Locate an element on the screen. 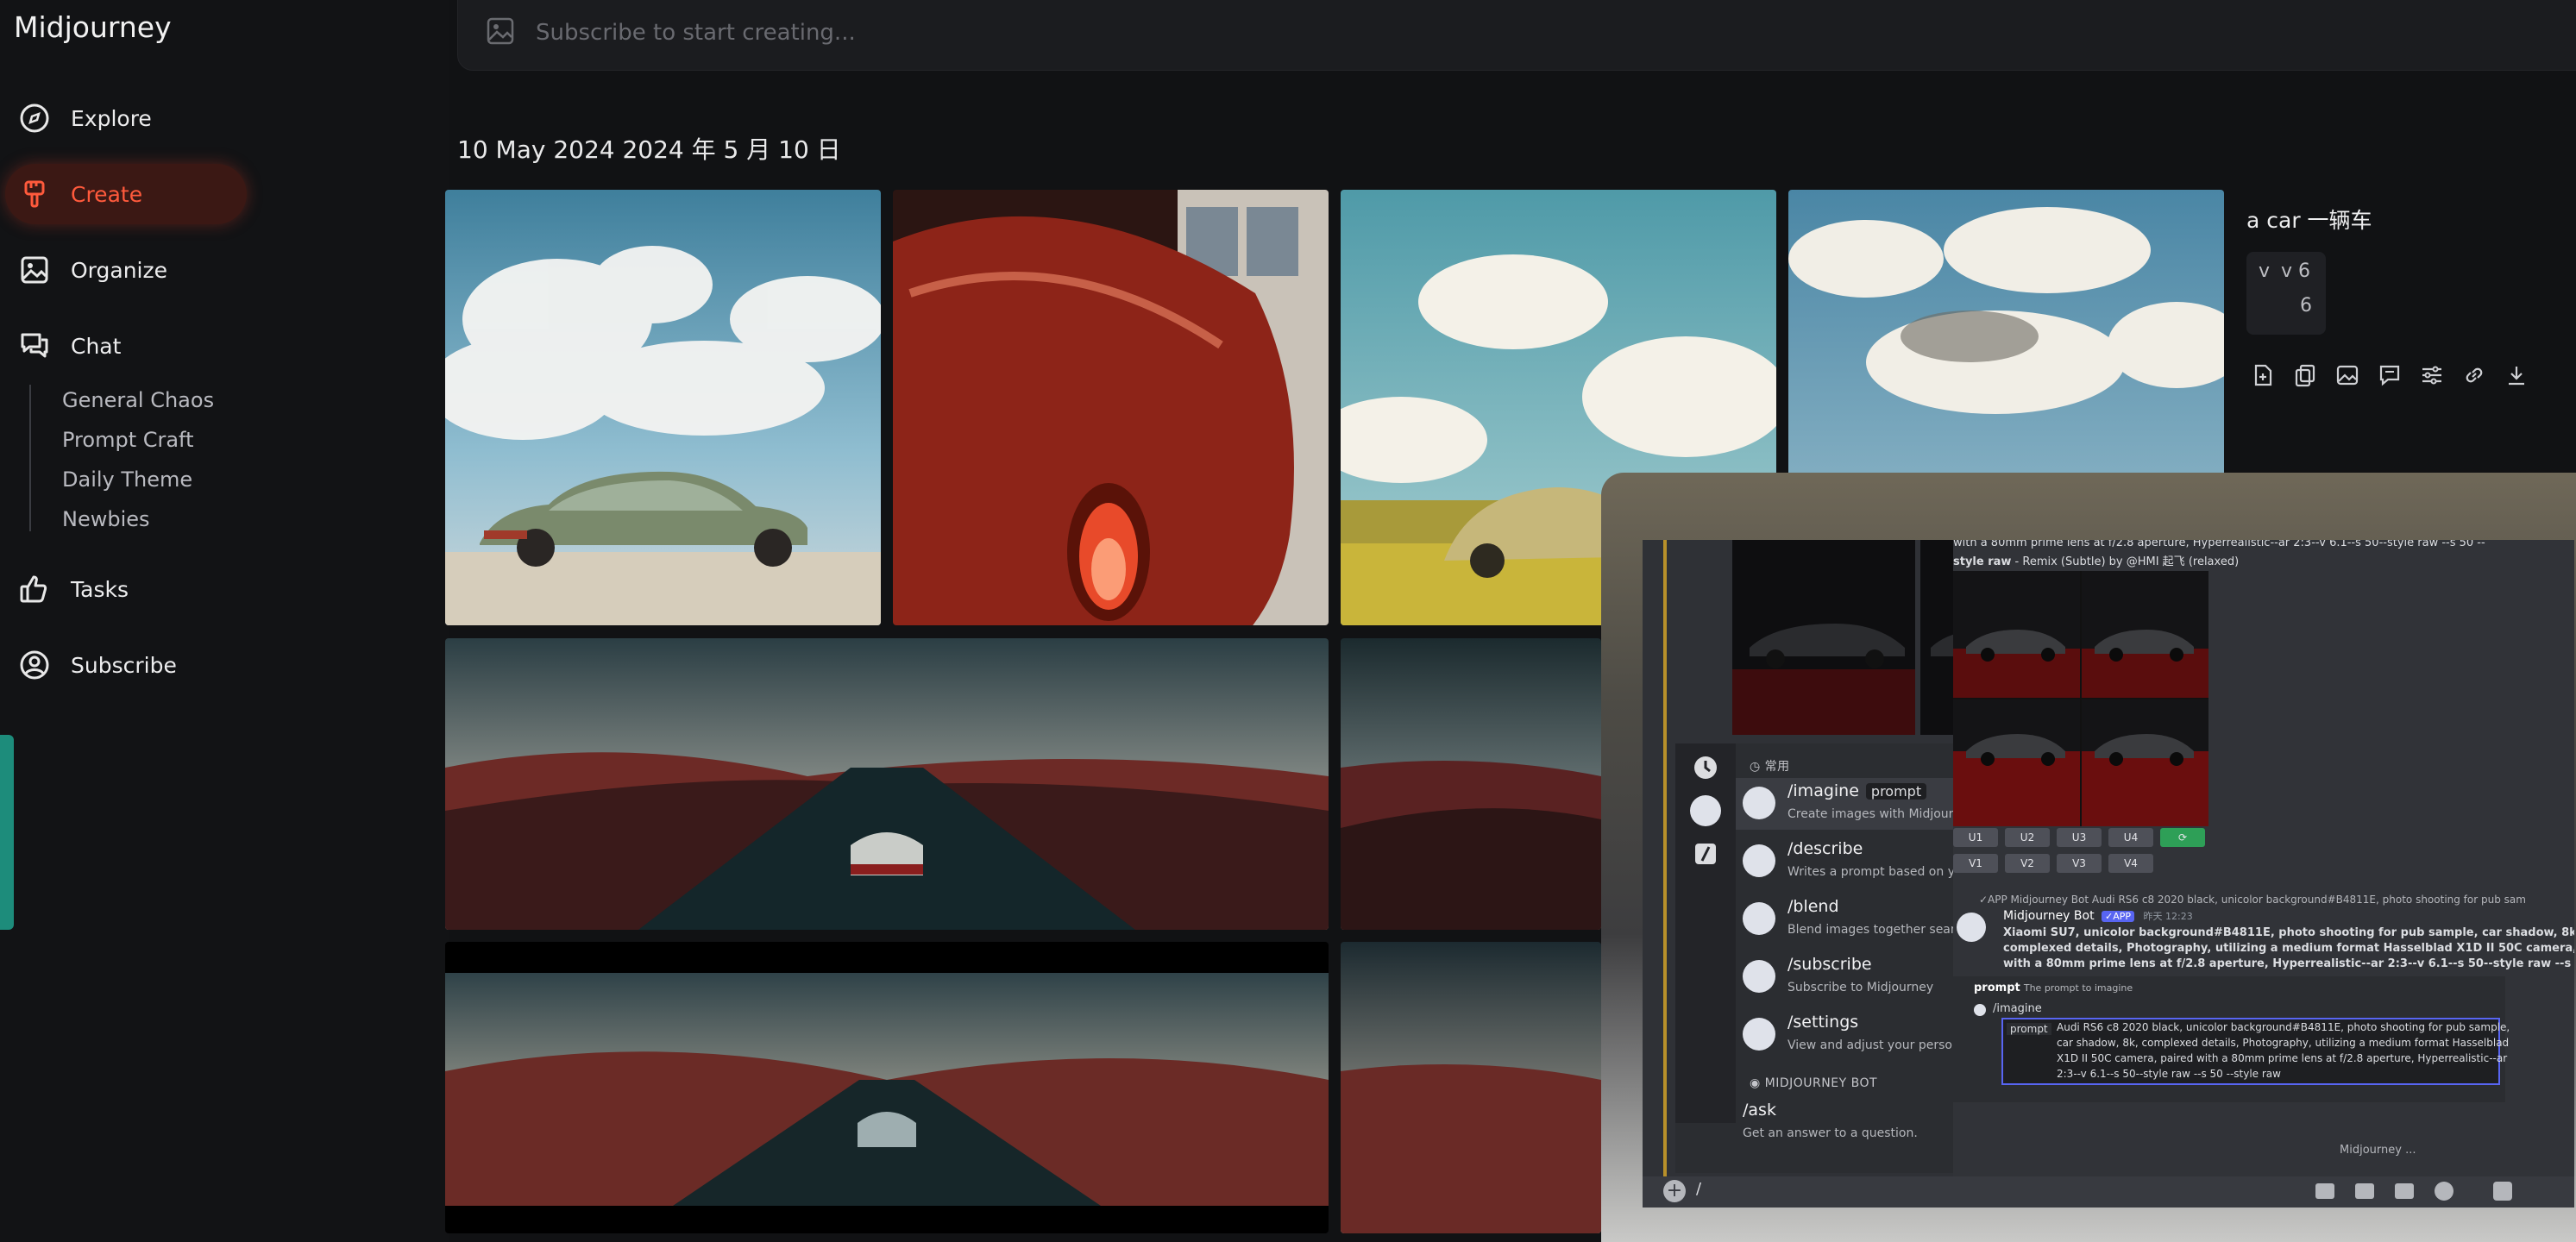 The width and height of the screenshot is (2576, 1242). command-imagine-row: /imagine prompt is located at coordinates (1857, 791).